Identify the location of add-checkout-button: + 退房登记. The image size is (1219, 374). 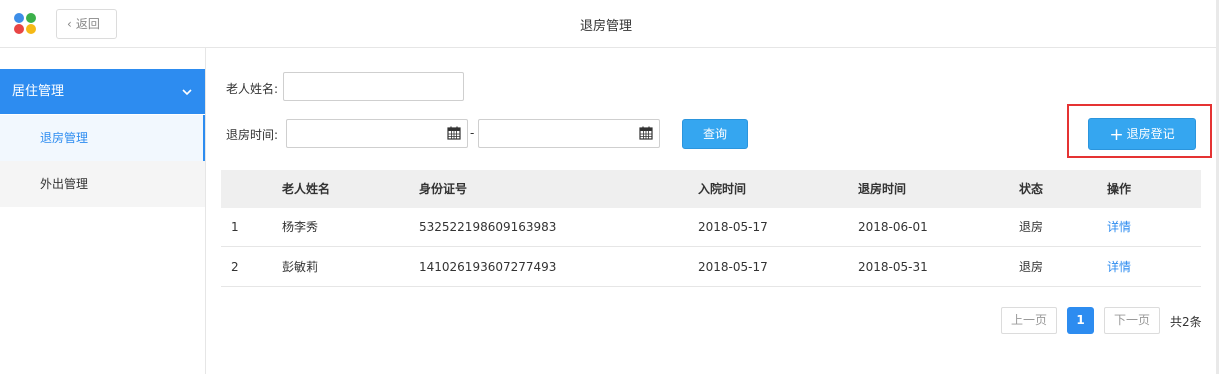
(1142, 134).